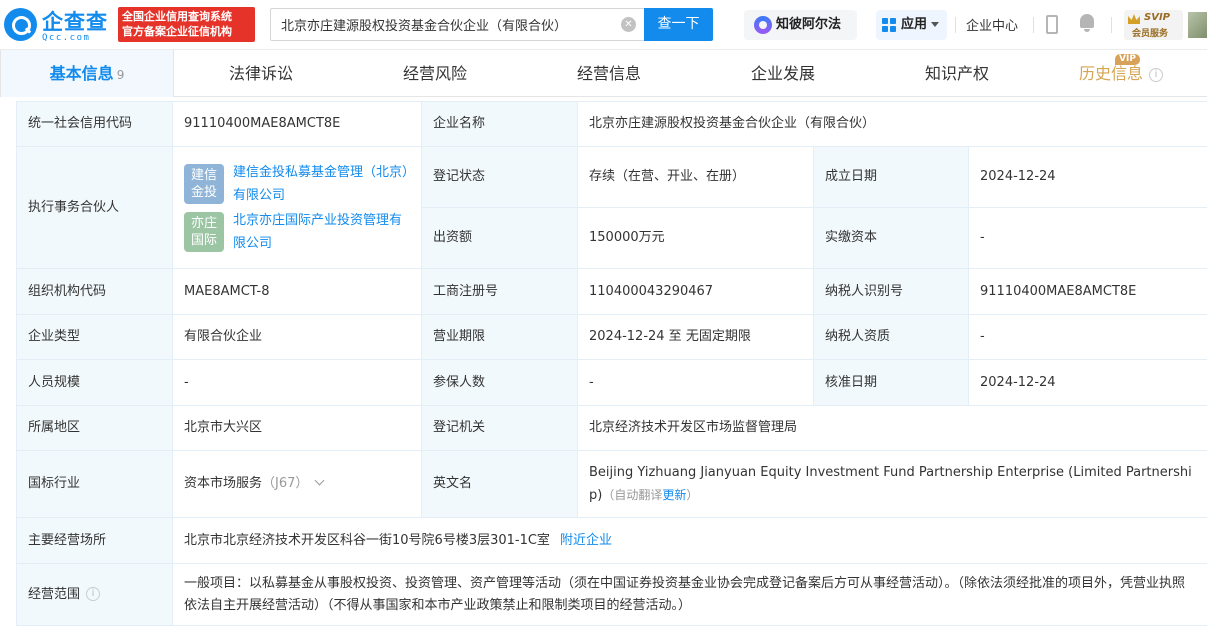 Image resolution: width=1207 pixels, height=632 pixels. What do you see at coordinates (692, 494) in the screenshot?
I see `auto-translate-close: ）` at bounding box center [692, 494].